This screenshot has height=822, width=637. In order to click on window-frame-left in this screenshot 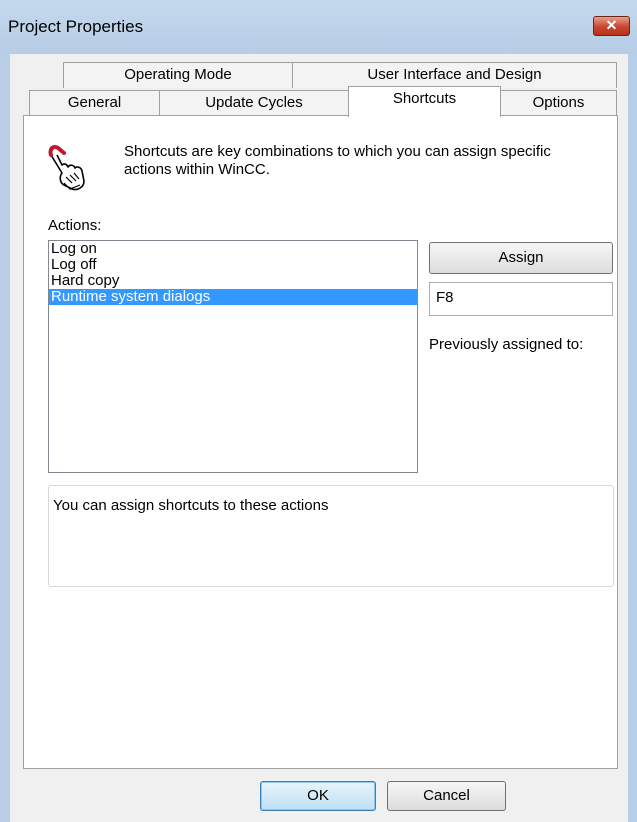, I will do `click(5, 438)`.